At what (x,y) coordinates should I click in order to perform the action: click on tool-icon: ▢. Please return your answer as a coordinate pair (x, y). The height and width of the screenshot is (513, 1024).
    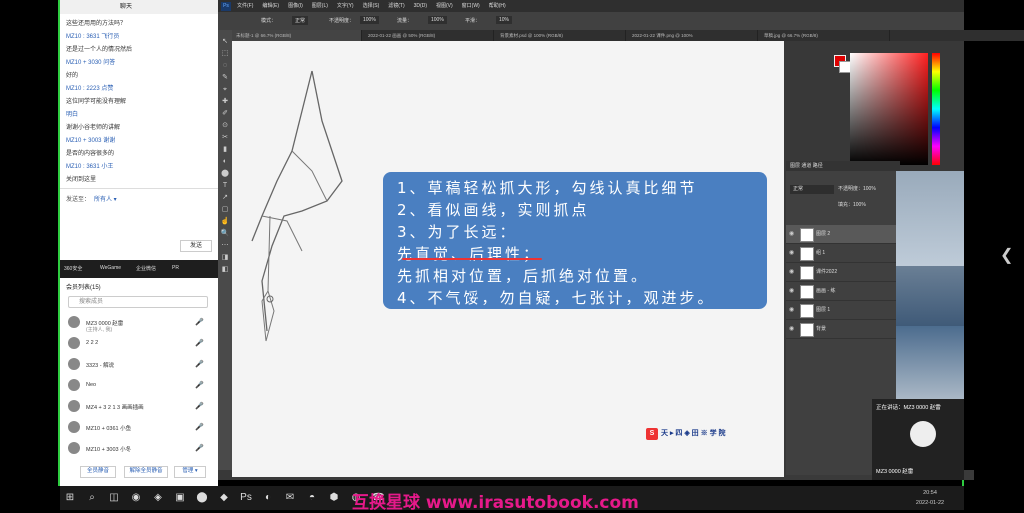
    Looking at the image, I should click on (225, 210).